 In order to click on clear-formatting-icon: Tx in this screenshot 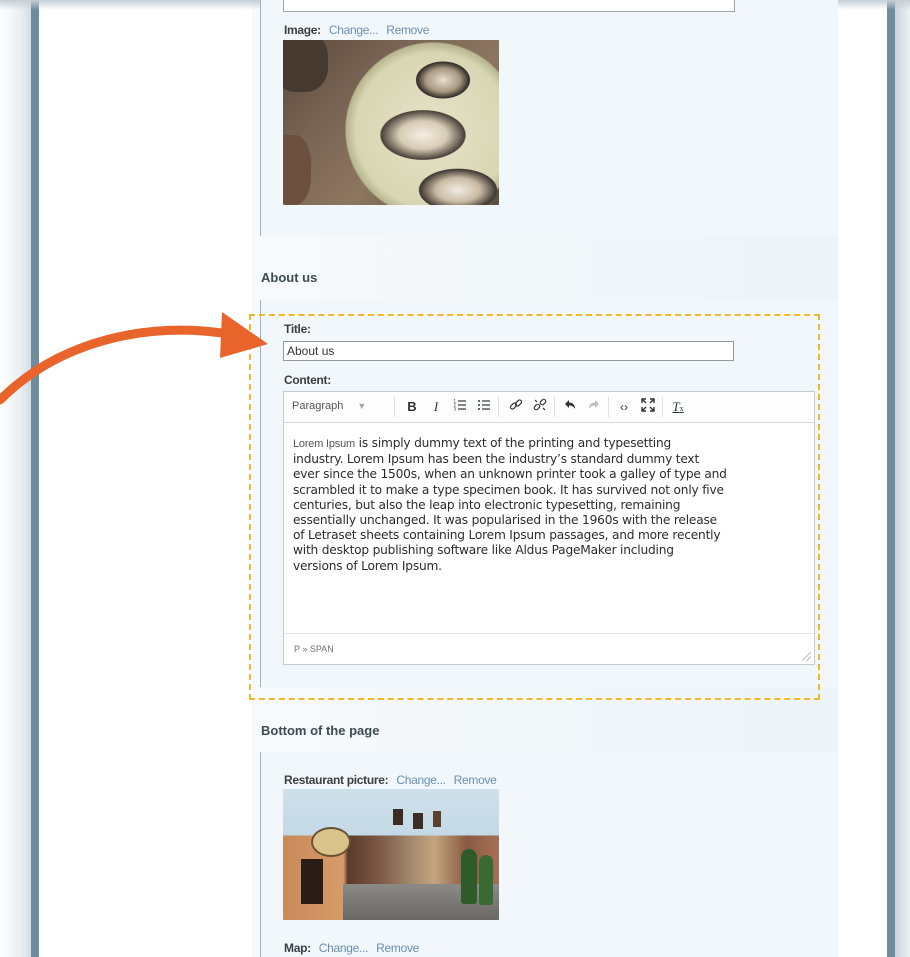, I will do `click(678, 407)`.